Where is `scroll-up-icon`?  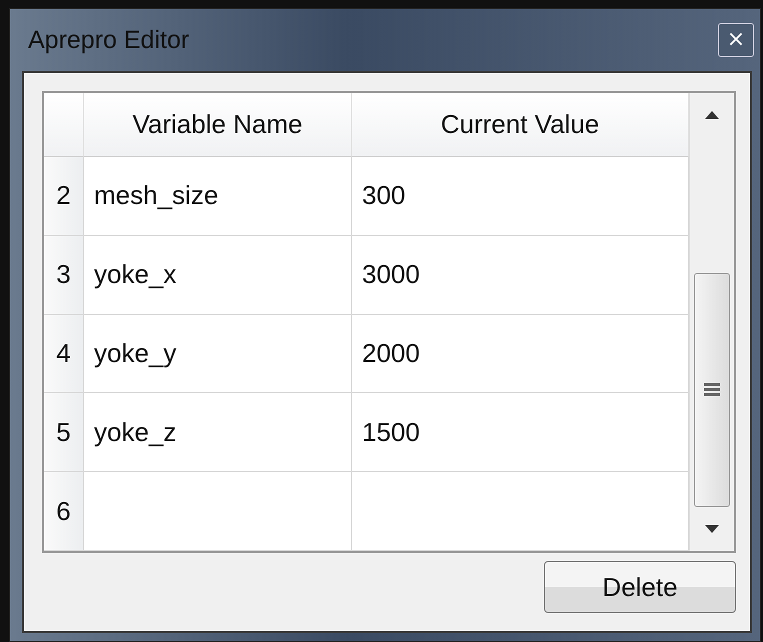
scroll-up-icon is located at coordinates (712, 115).